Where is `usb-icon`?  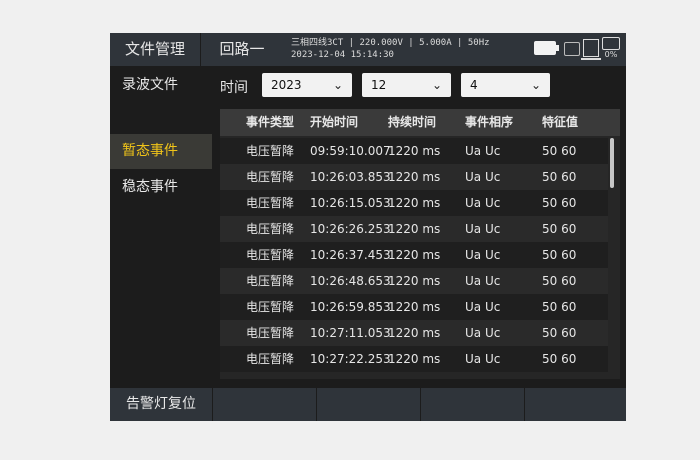 usb-icon is located at coordinates (572, 49).